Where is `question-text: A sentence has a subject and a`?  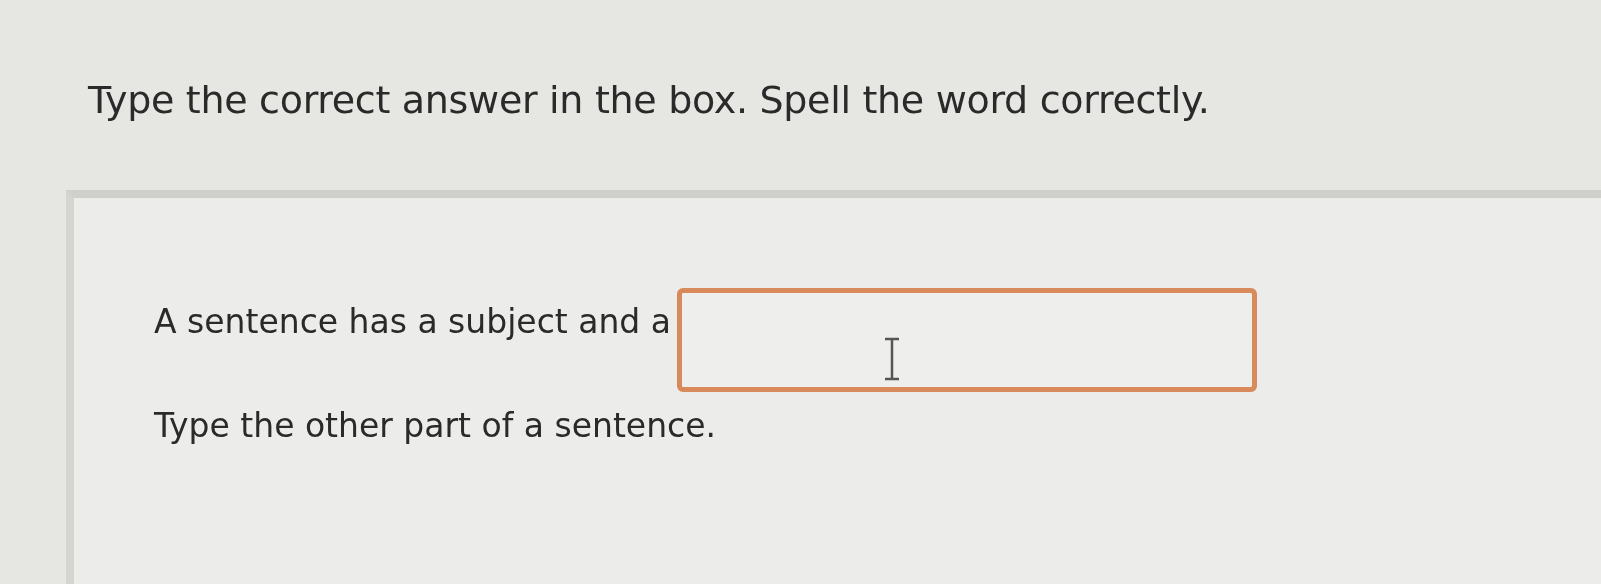 question-text: A sentence has a subject and a is located at coordinates (412, 321).